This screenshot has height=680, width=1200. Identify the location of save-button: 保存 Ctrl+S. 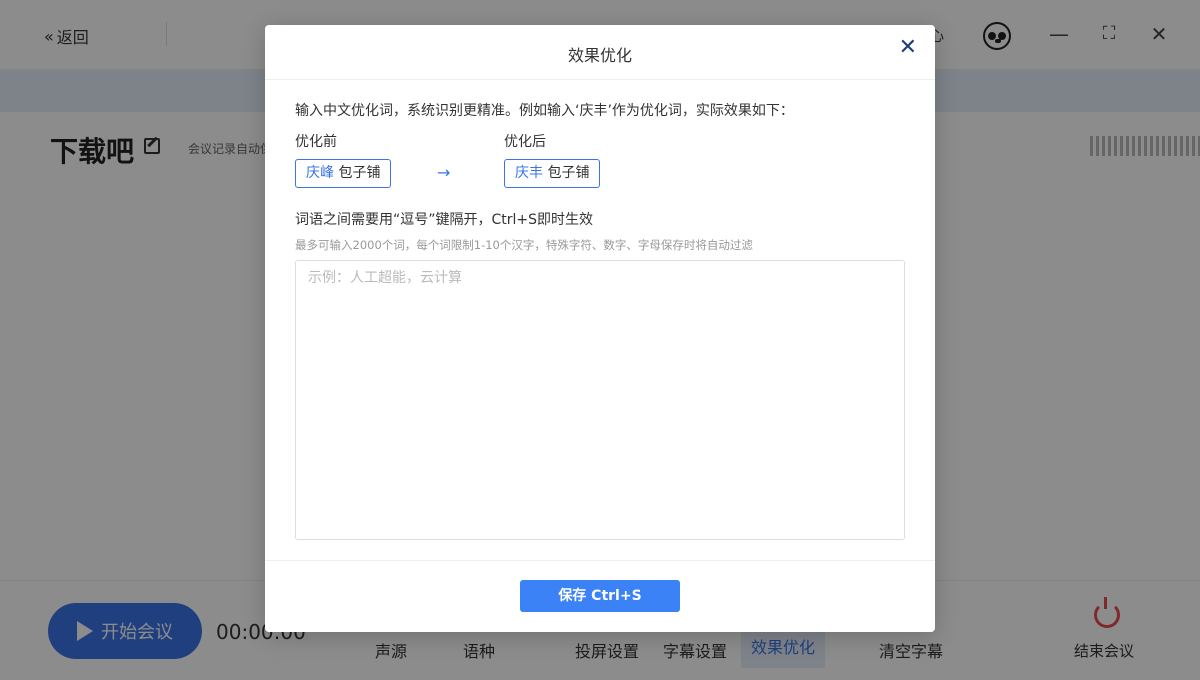
(600, 596).